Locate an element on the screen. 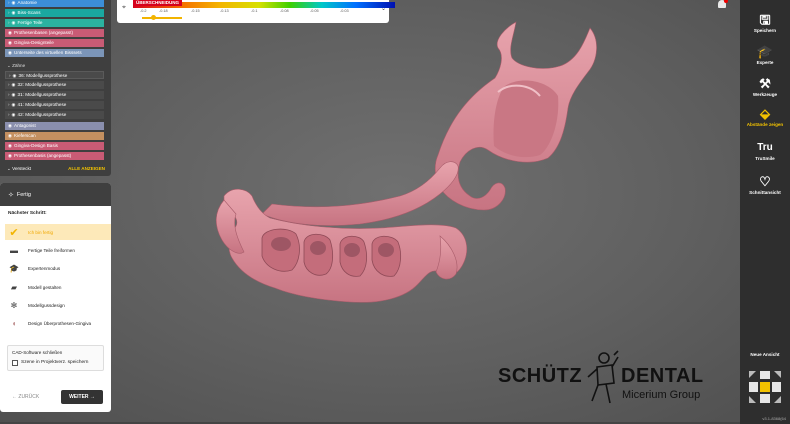 The image size is (790, 424). step-panel-header: ✧ Fertig is located at coordinates (55, 194).